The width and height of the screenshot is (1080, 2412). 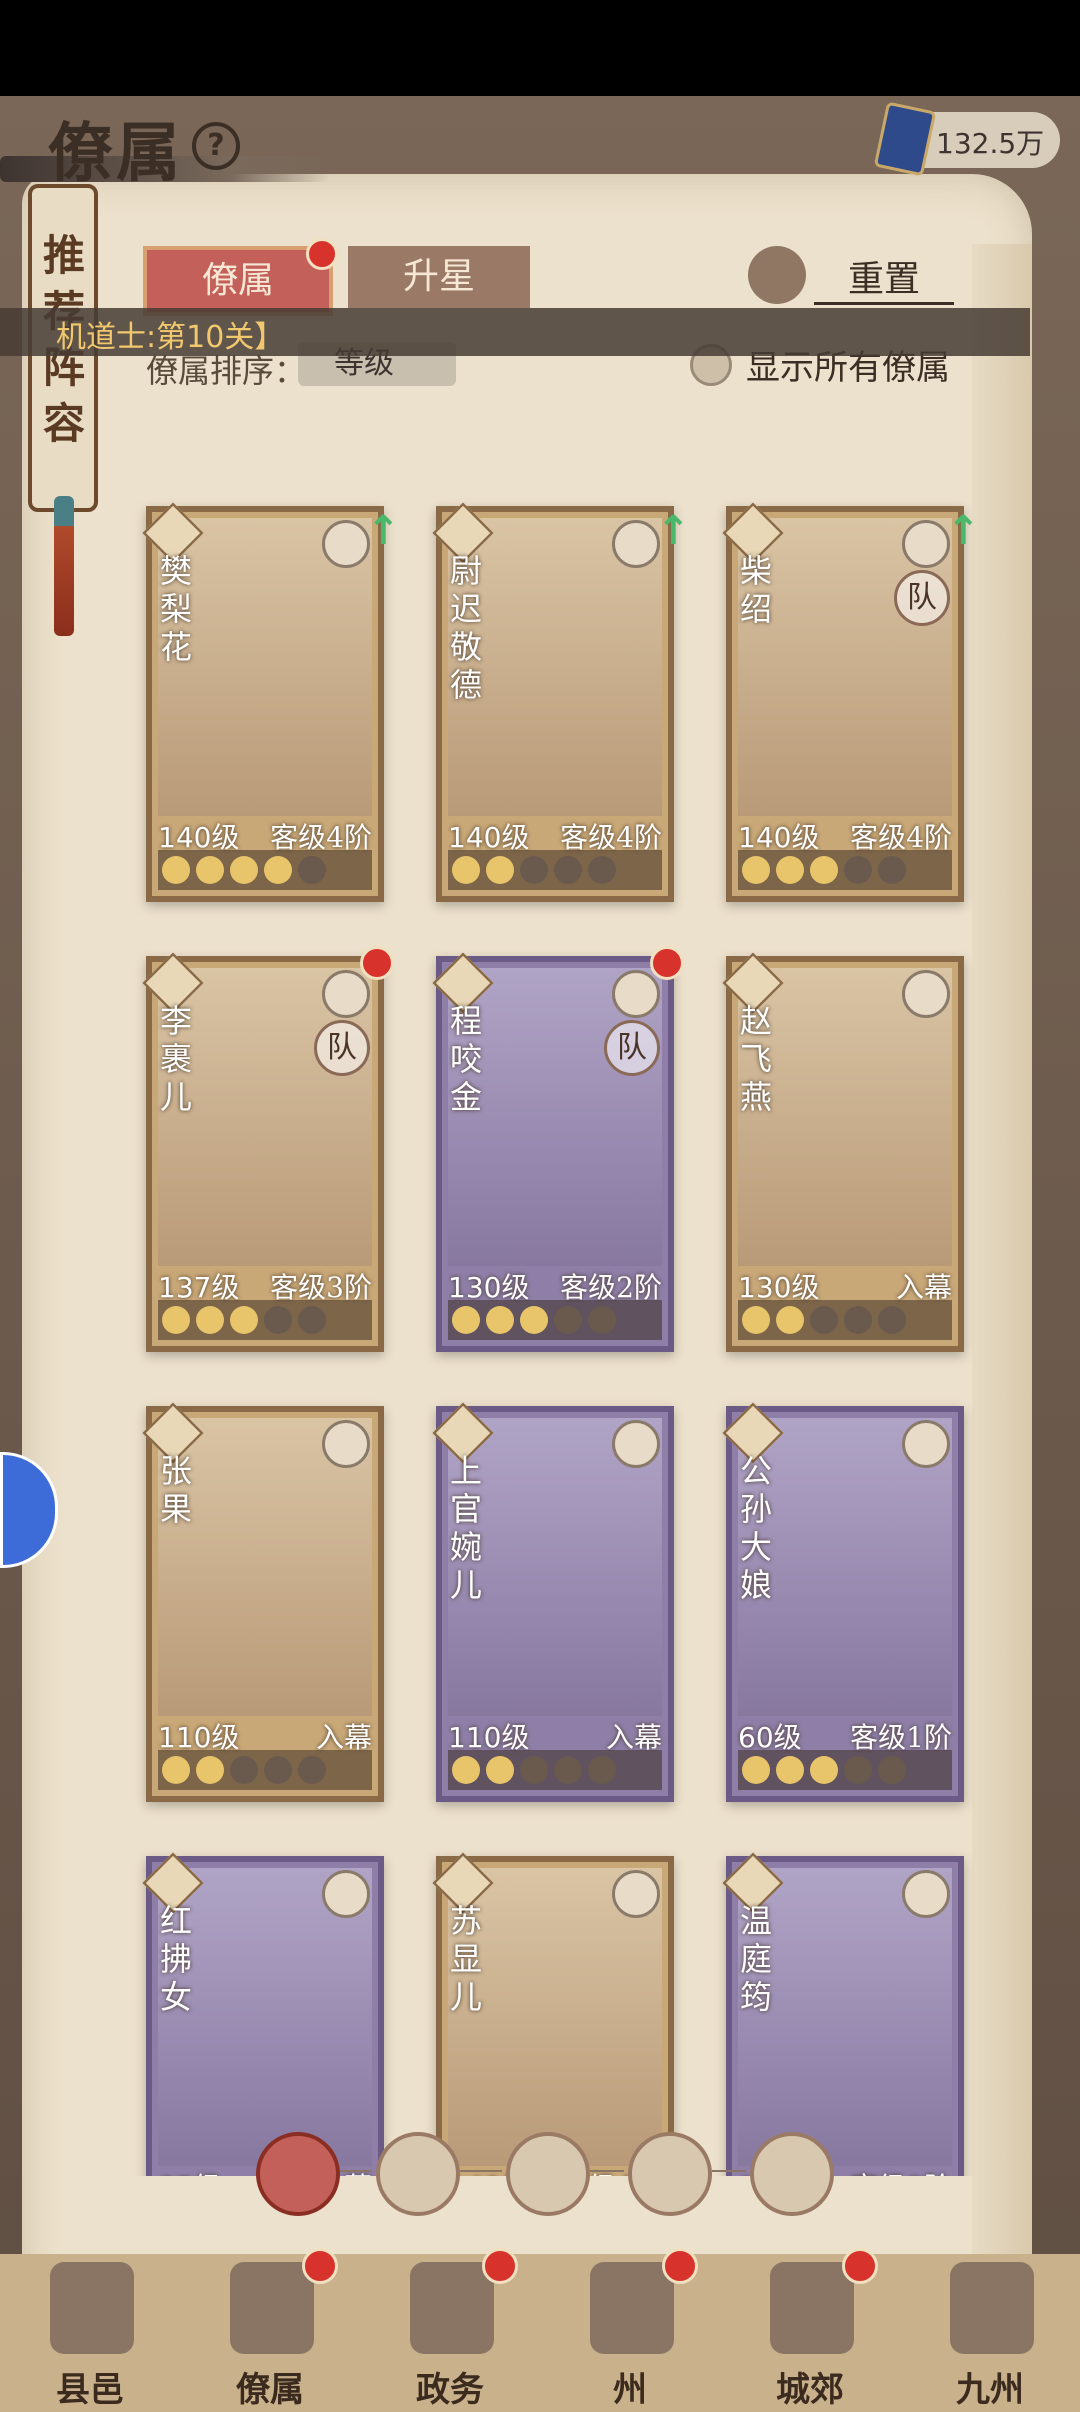 What do you see at coordinates (176, 1059) in the screenshot?
I see `card-name: 李裹儿` at bounding box center [176, 1059].